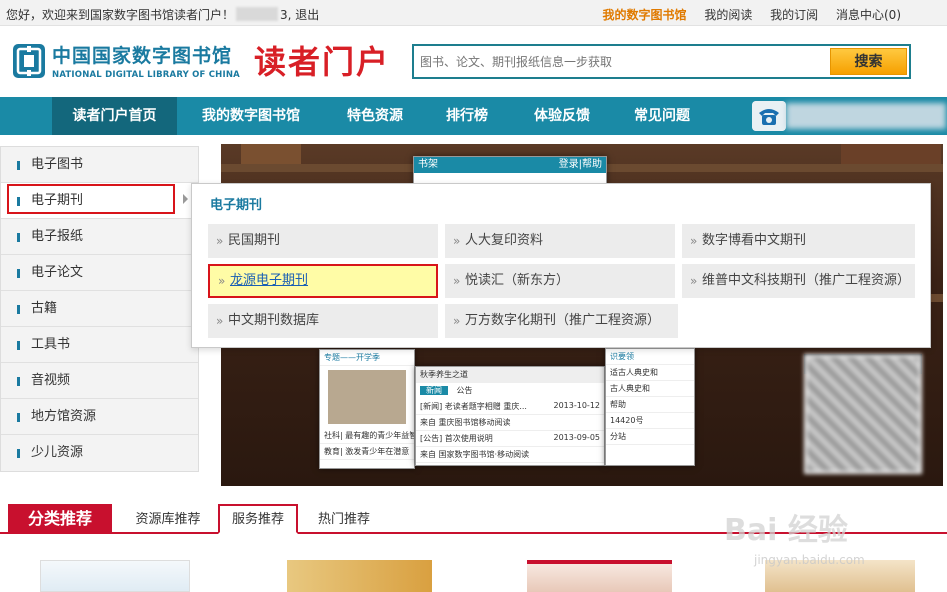 The width and height of the screenshot is (947, 592). What do you see at coordinates (323, 321) in the screenshot?
I see `dropdown-item-chinese-journal-db: 中文期刊数据库` at bounding box center [323, 321].